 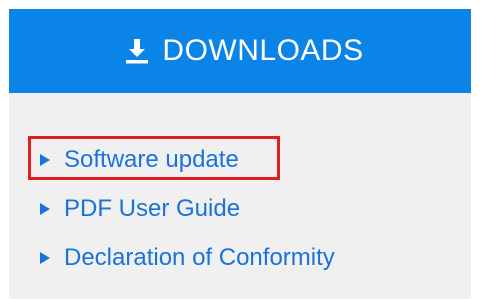 I want to click on declaration-of-conformity-link: Declaration of Conformity, so click(x=183, y=258).